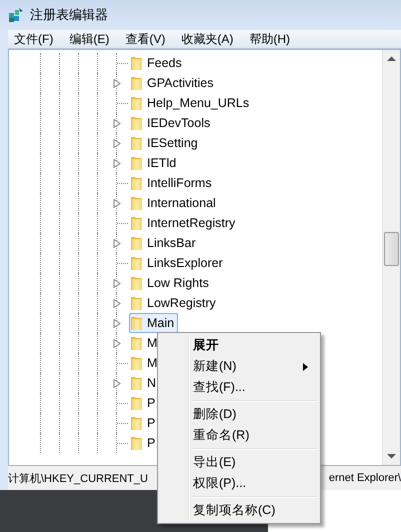 This screenshot has height=532, width=401. What do you see at coordinates (269, 39) in the screenshot?
I see `menu-item: 帮助(H)` at bounding box center [269, 39].